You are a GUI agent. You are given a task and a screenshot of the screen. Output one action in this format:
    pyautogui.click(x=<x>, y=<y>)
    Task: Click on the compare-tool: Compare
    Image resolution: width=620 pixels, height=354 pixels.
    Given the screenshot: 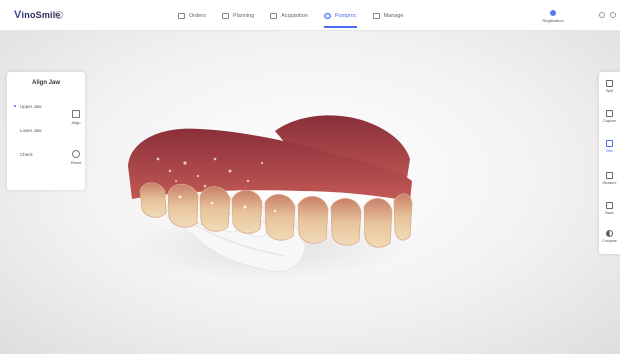 What is the action you would take?
    pyautogui.click(x=609, y=236)
    